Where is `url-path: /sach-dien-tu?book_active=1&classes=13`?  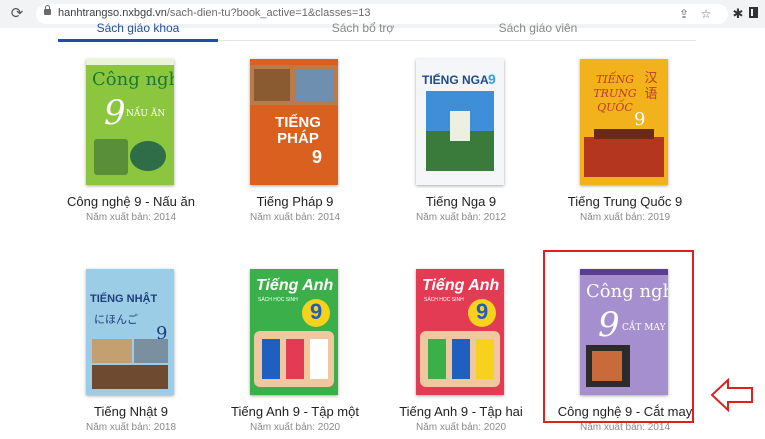 url-path: /sach-dien-tu?book_active=1&classes=13 is located at coordinates (268, 13).